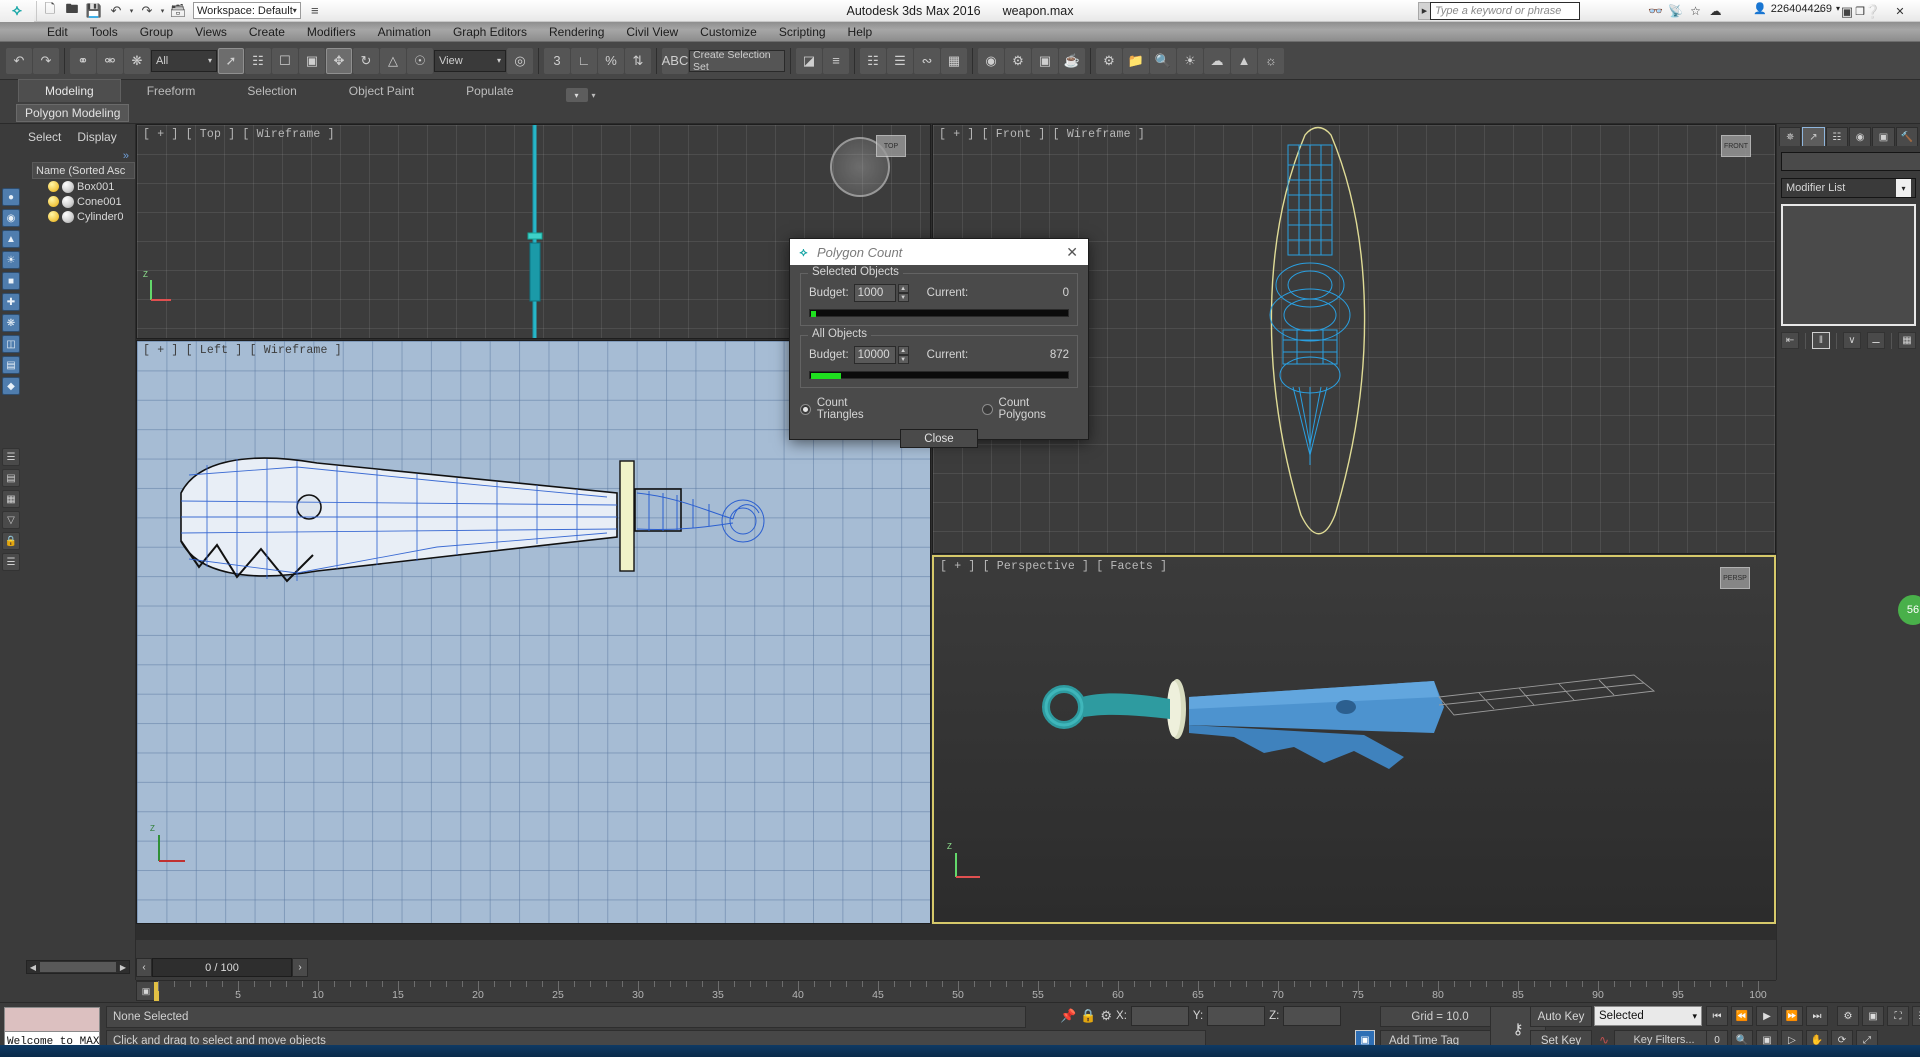  I want to click on spinner-up-icon: ▲, so click(903, 288).